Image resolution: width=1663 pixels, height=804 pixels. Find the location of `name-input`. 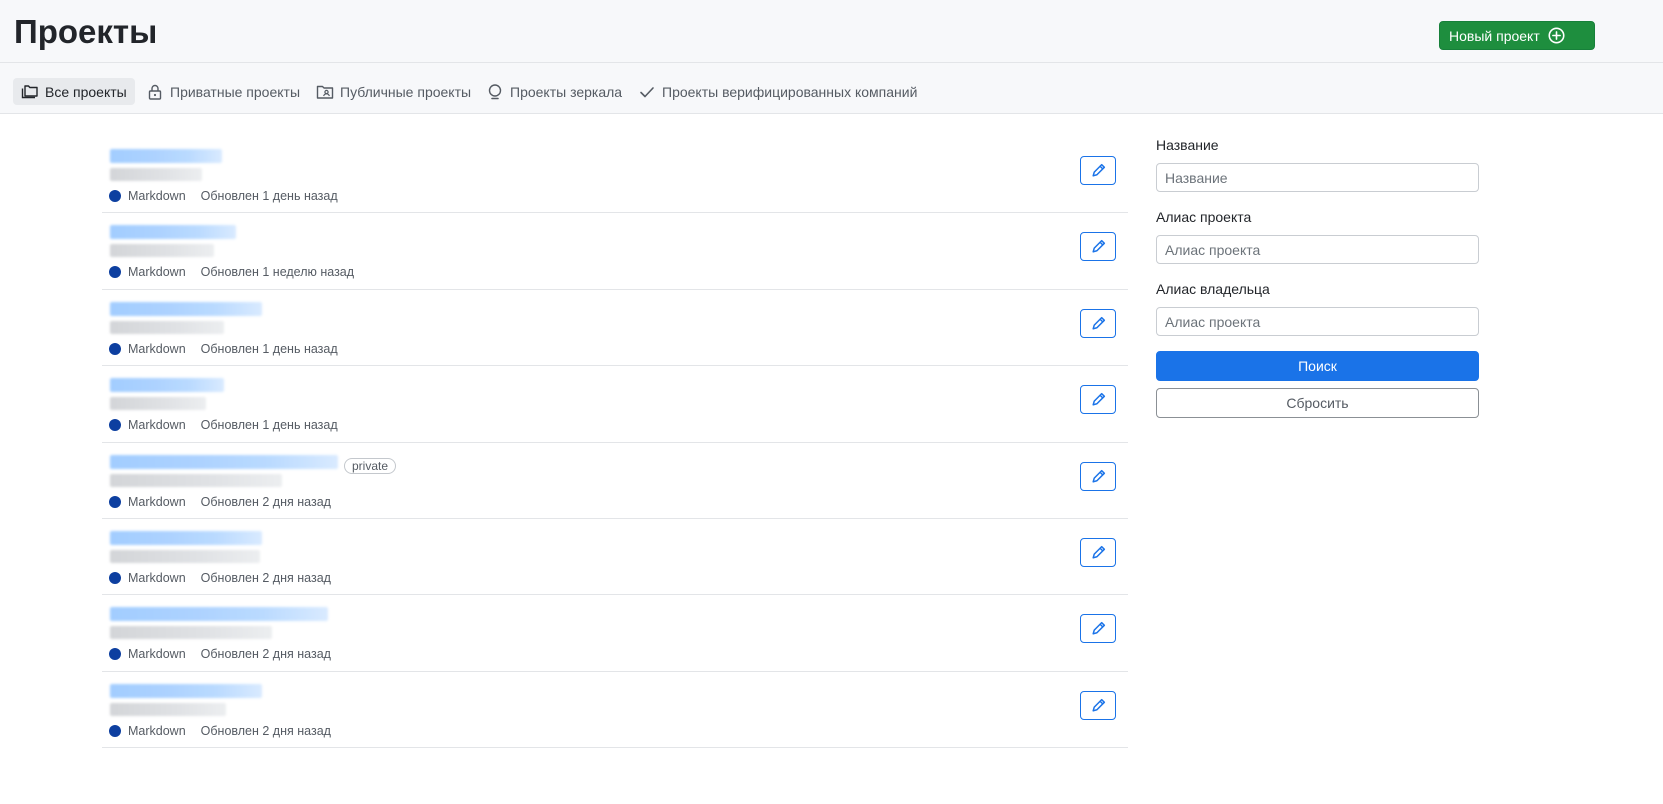

name-input is located at coordinates (1317, 177).